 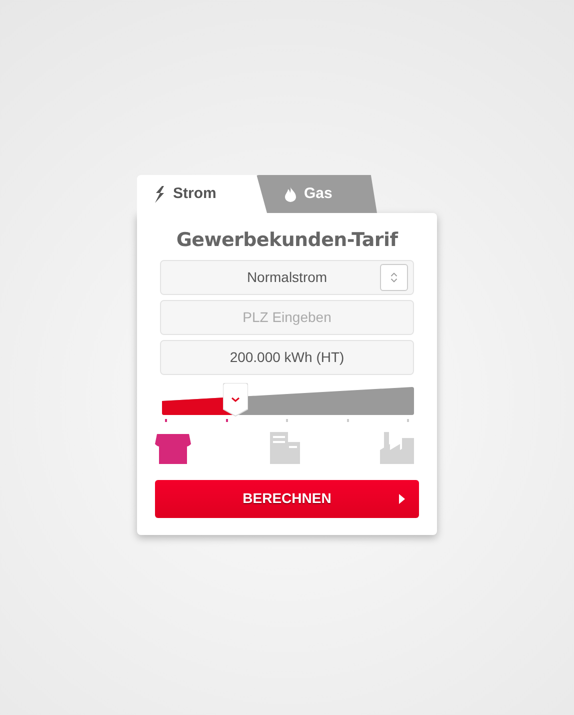 What do you see at coordinates (202, 194) in the screenshot?
I see `tab: Strom` at bounding box center [202, 194].